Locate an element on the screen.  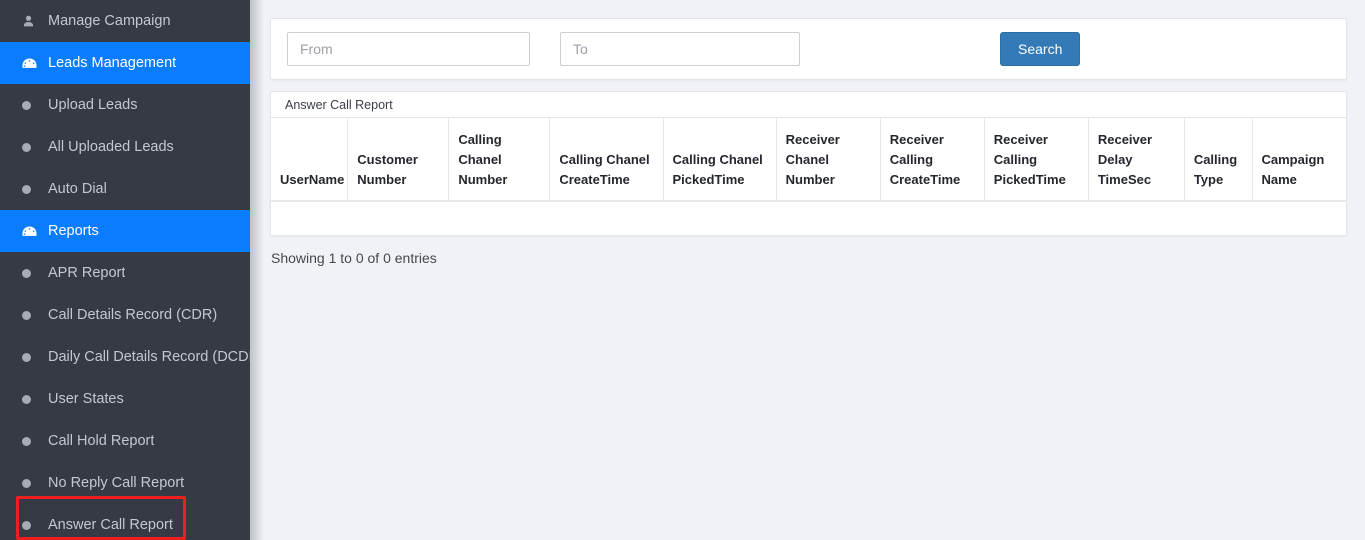
sidebar-item-label: User States is located at coordinates (86, 399).